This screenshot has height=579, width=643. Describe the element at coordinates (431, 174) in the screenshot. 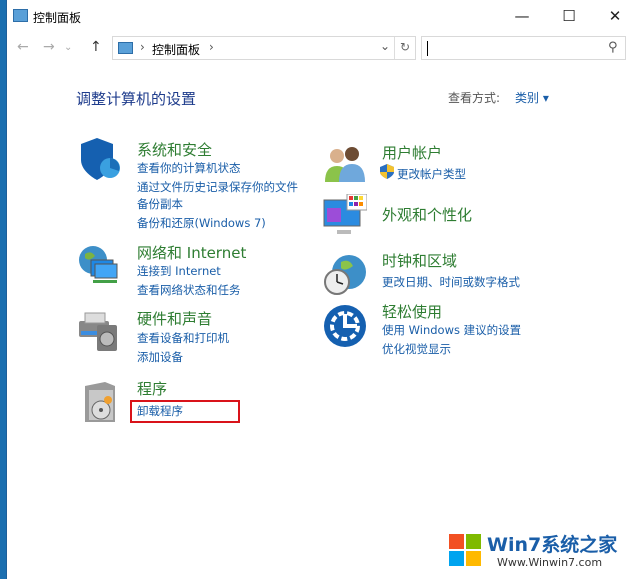

I see `link-change-account-type: 更改帐户类型` at that location.